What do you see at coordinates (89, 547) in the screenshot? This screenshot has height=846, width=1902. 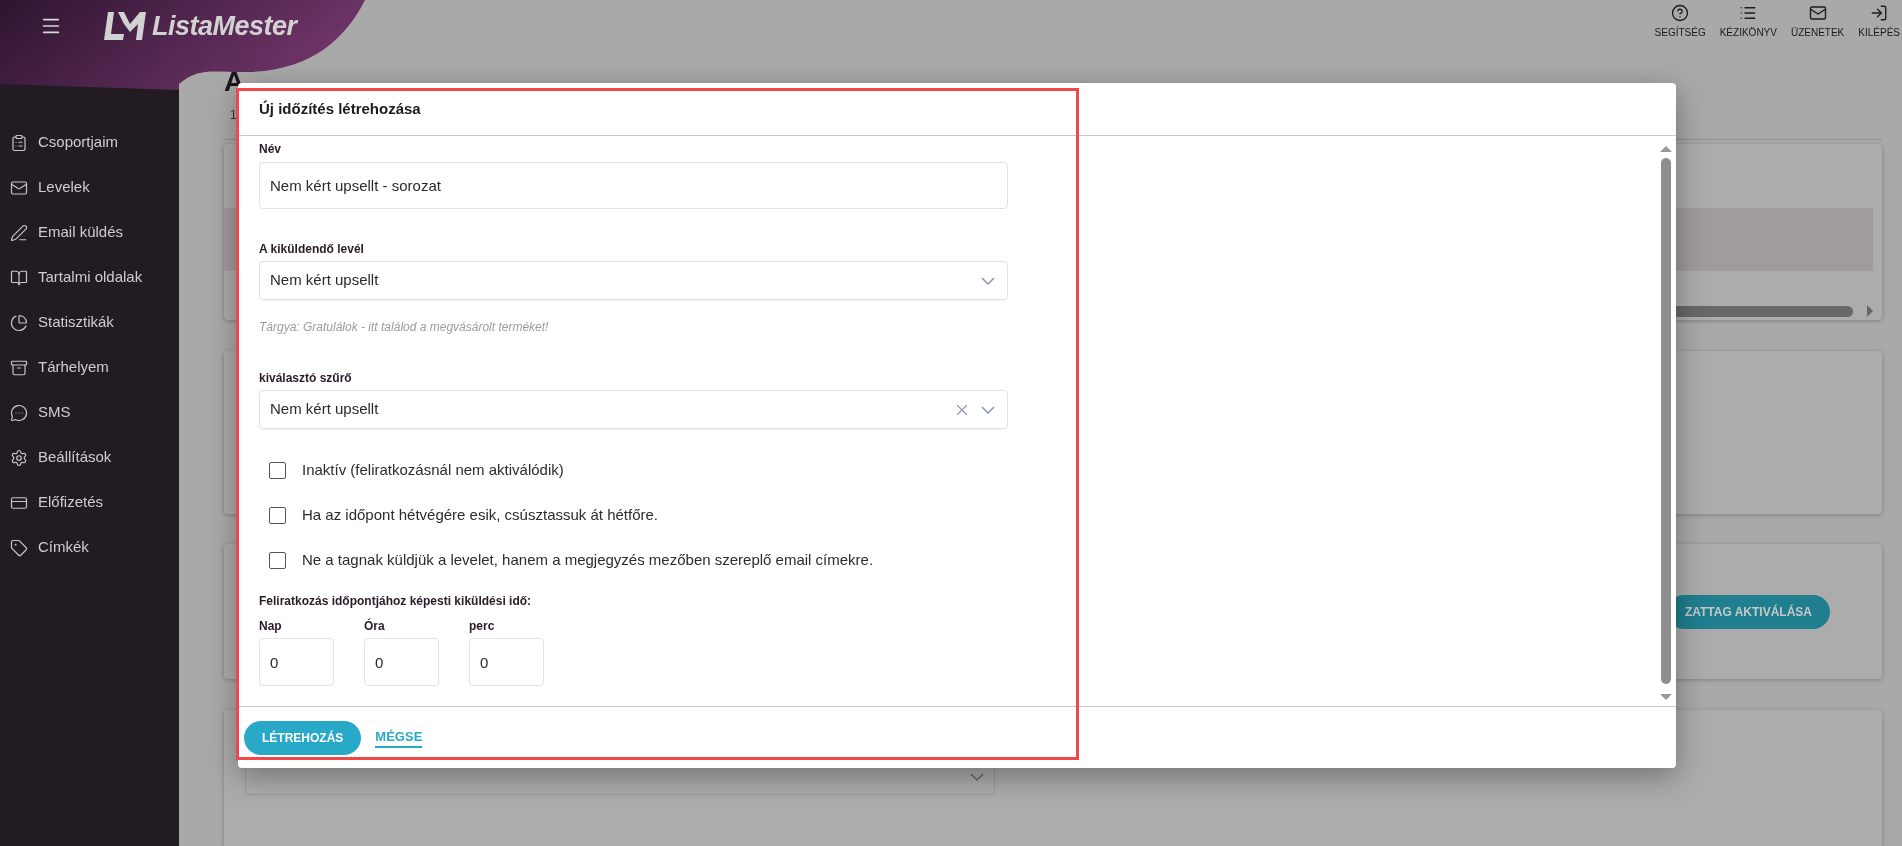 I see `sidebar-item: Címkék` at bounding box center [89, 547].